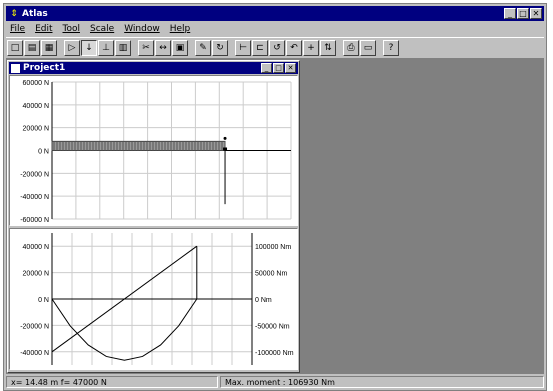 Image resolution: width=553 pixels, height=391 pixels. What do you see at coordinates (36, 274) in the screenshot?
I see `y-tick-label-left: 20000 N` at bounding box center [36, 274].